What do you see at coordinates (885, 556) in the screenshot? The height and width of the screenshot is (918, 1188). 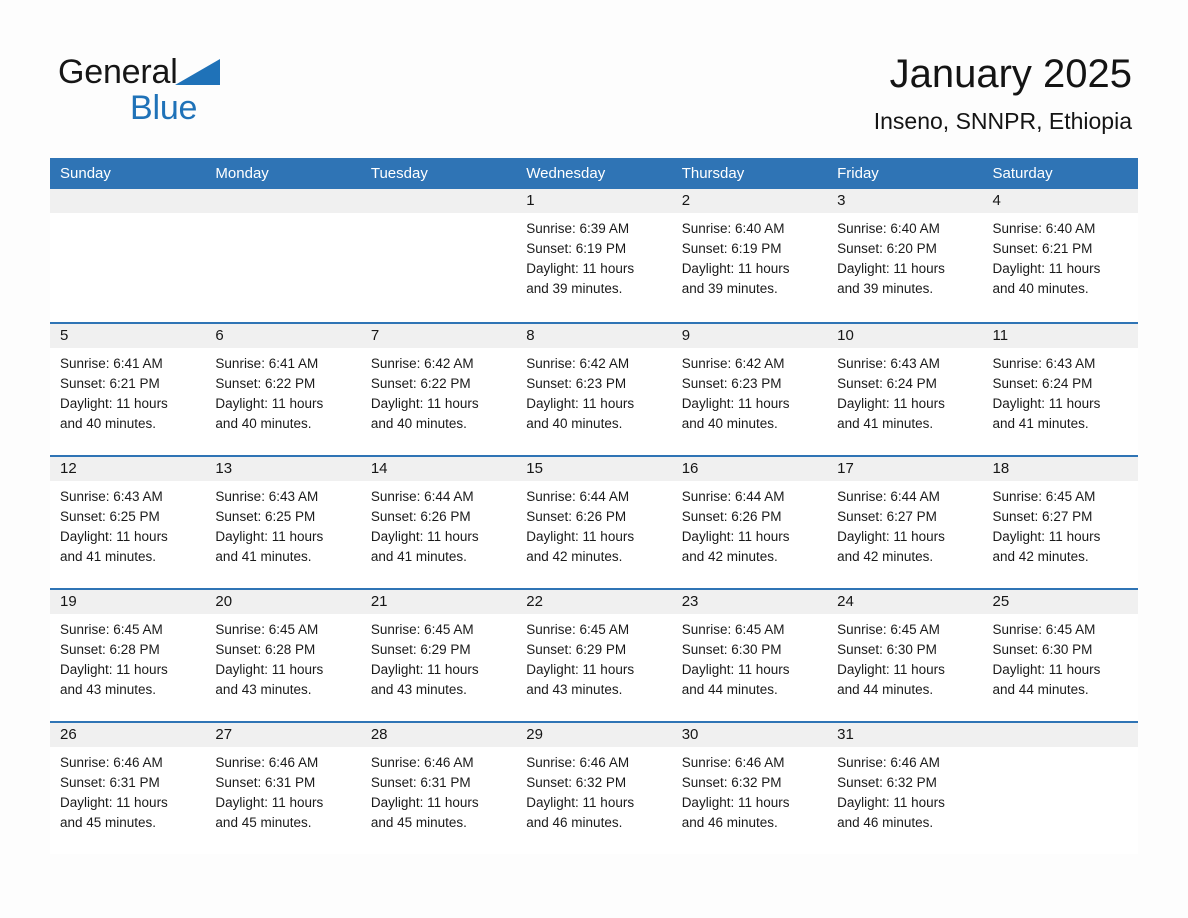 I see `daylight-duration-line2: and 42 minutes.` at bounding box center [885, 556].